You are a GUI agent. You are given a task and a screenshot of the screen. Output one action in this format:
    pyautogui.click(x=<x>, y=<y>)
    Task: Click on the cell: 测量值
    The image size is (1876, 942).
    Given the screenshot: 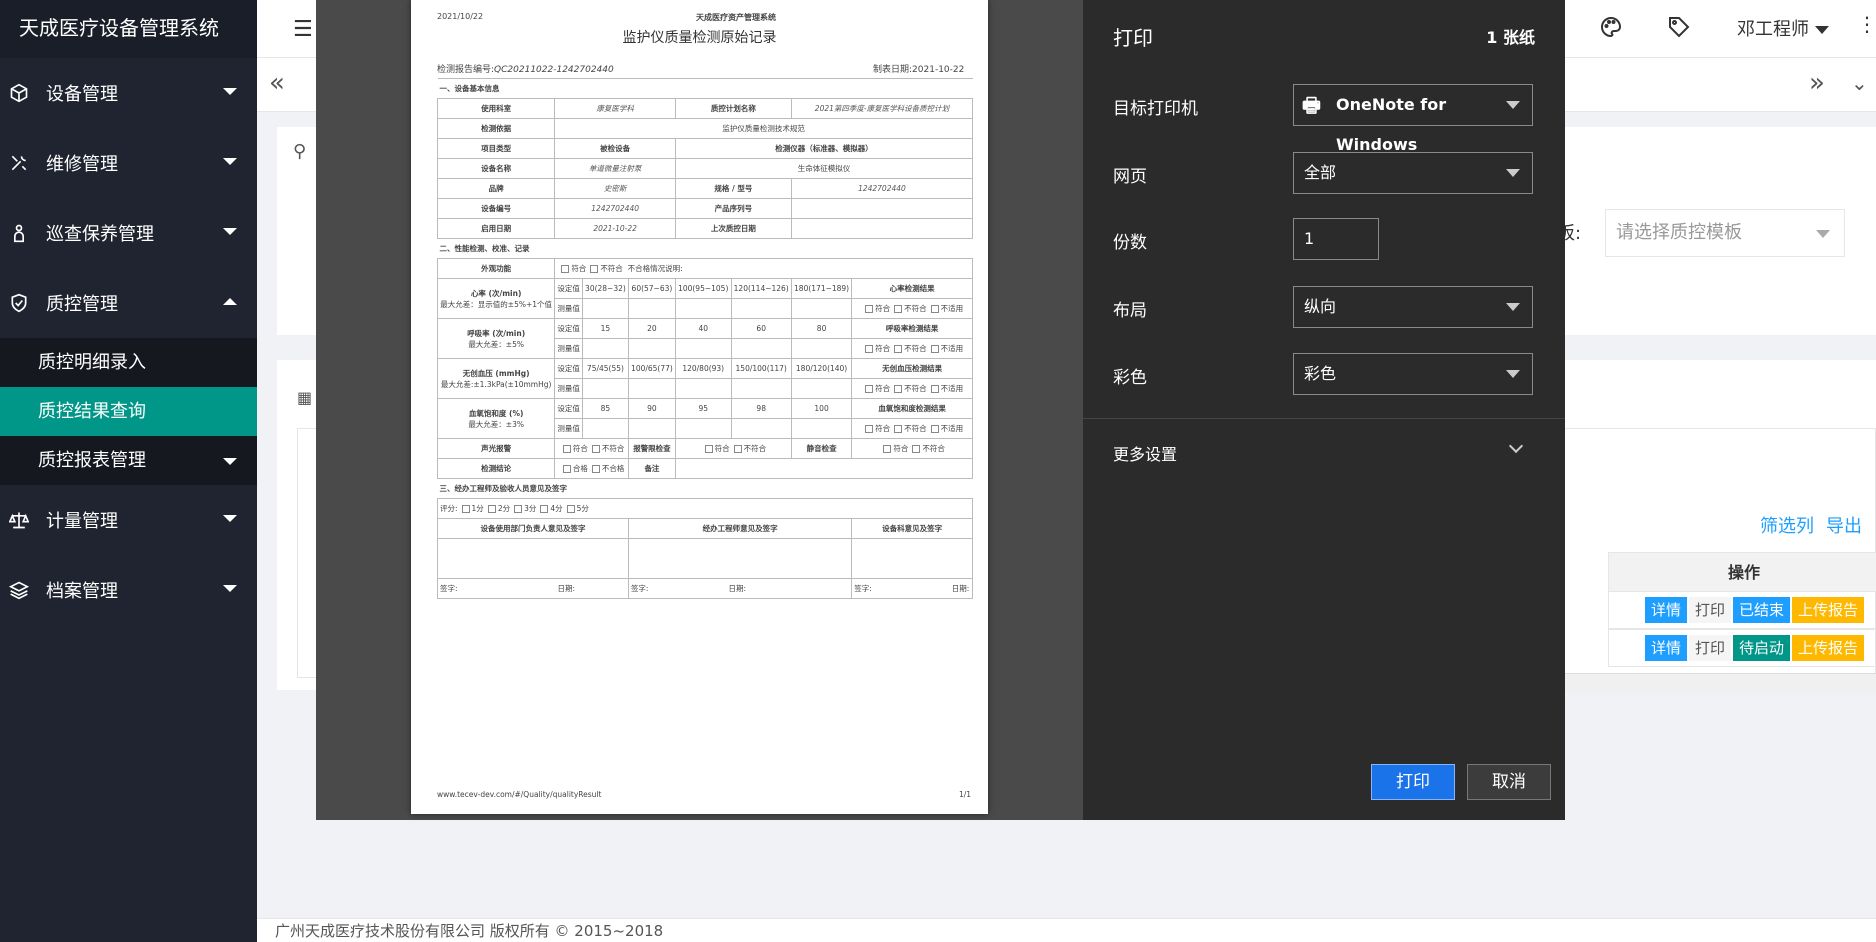 What is the action you would take?
    pyautogui.click(x=568, y=348)
    